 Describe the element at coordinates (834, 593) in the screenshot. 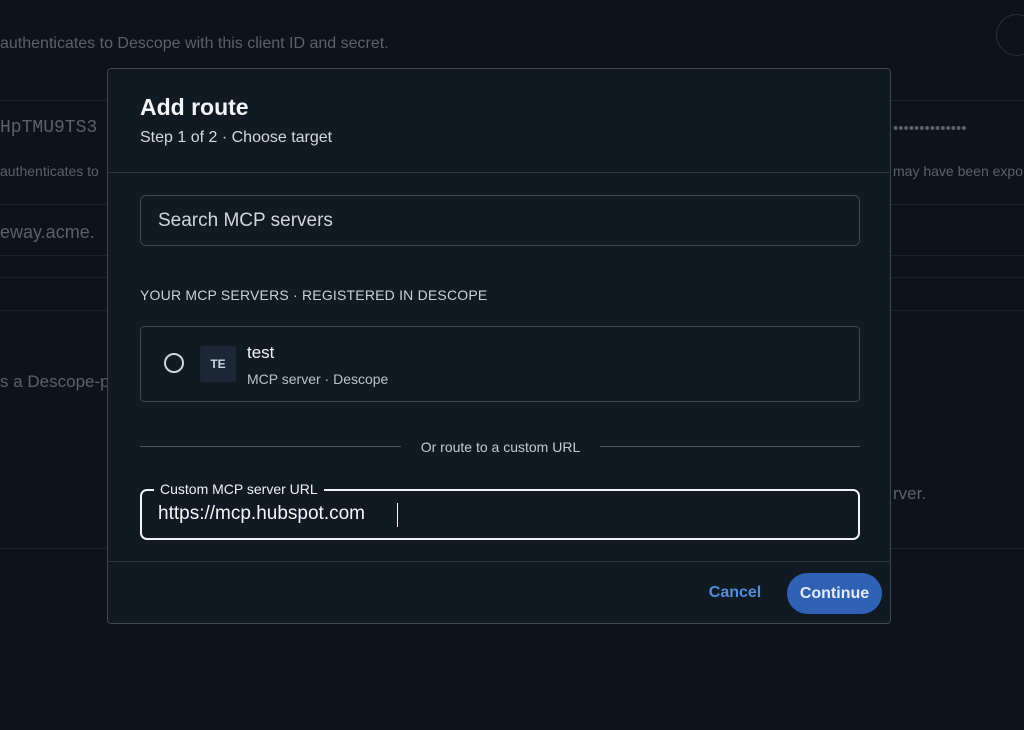

I see `continue-button: Continue` at that location.